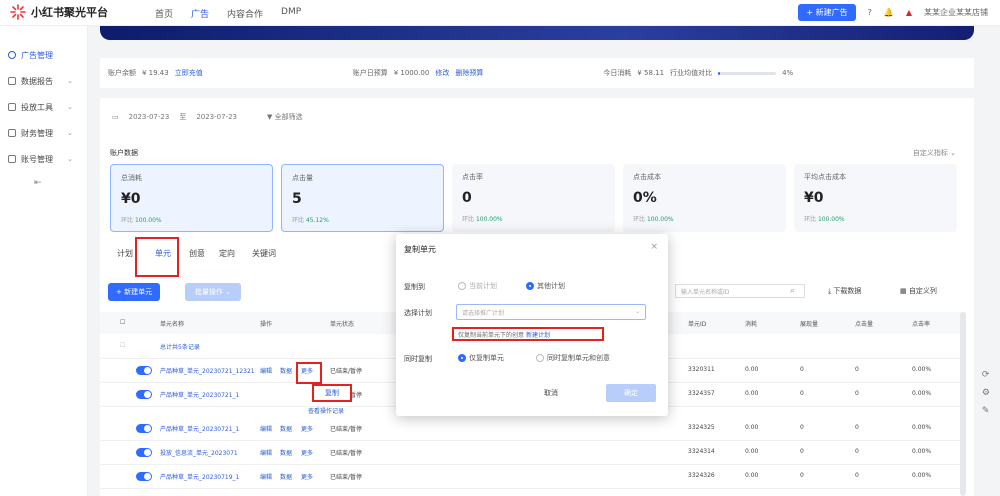 This screenshot has height=496, width=1000. I want to click on filter-dropdown: ▼ 全部筛选, so click(285, 117).